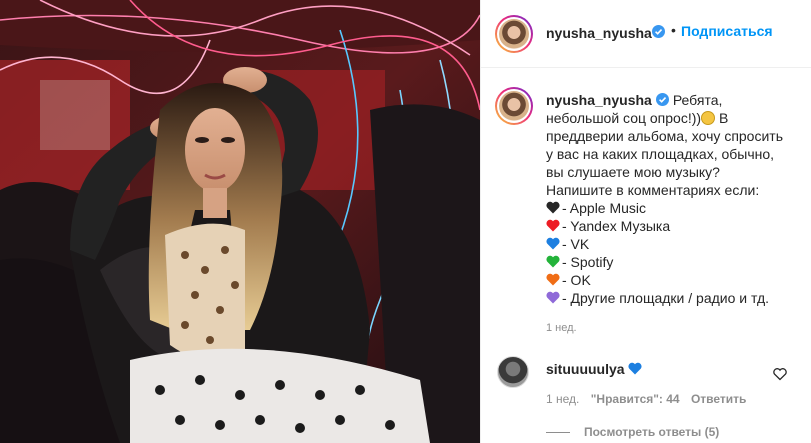 This screenshot has width=811, height=443. Describe the element at coordinates (671, 244) in the screenshot. I see `poll-option: - VK` at that location.